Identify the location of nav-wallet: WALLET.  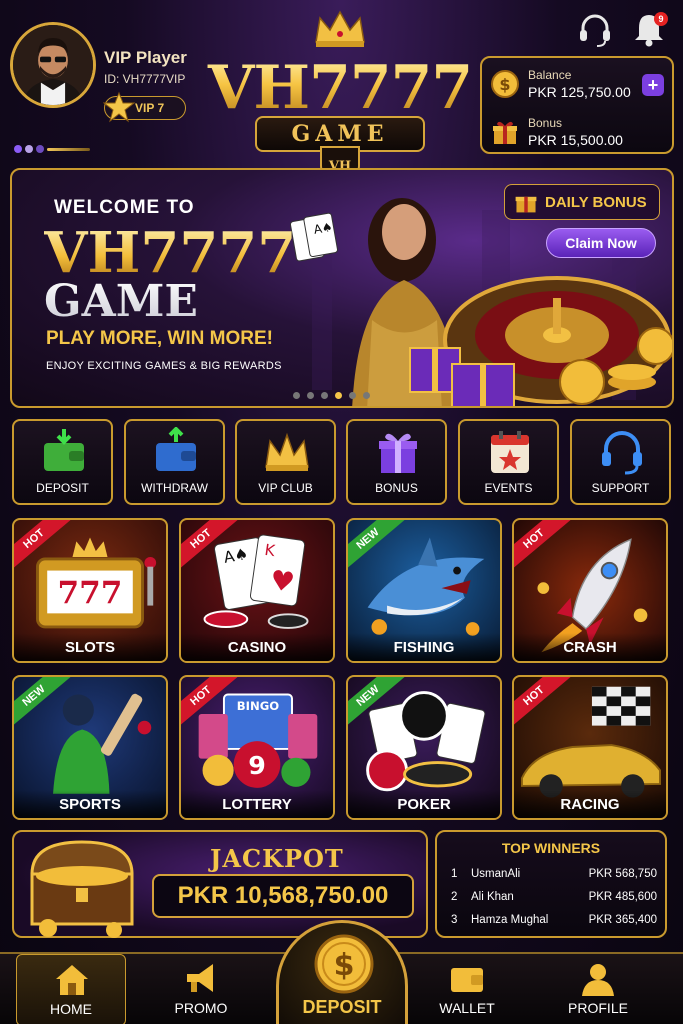
(467, 989).